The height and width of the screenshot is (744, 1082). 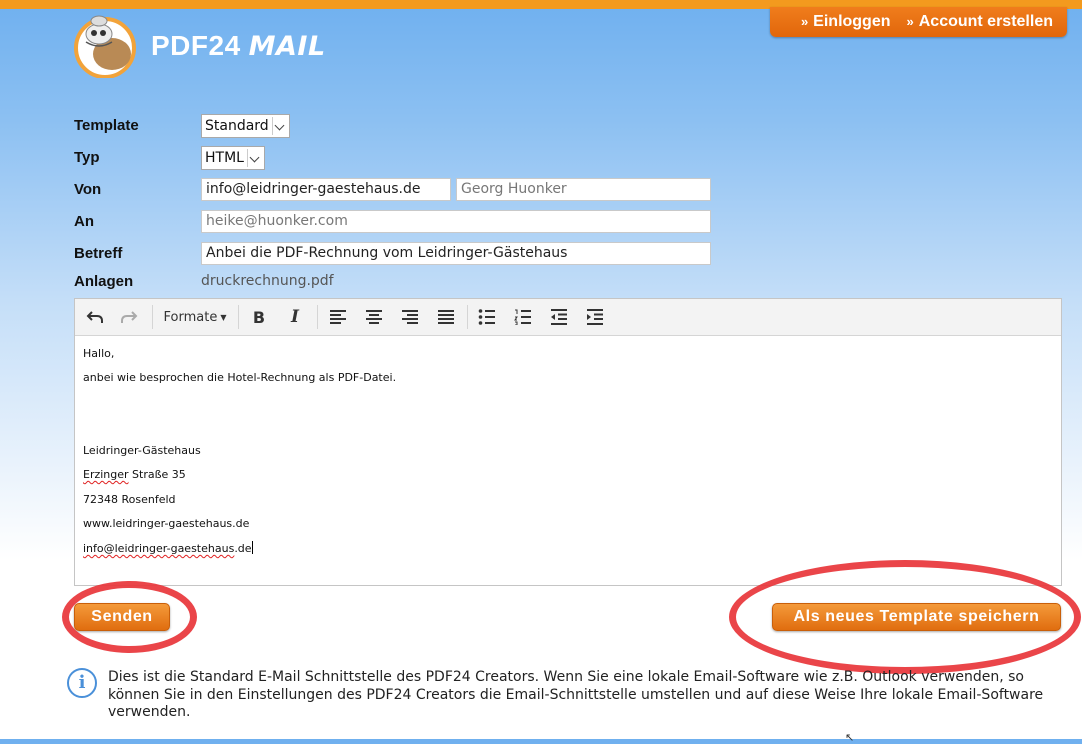 I want to click on street-rest: Straße 35, so click(x=157, y=474).